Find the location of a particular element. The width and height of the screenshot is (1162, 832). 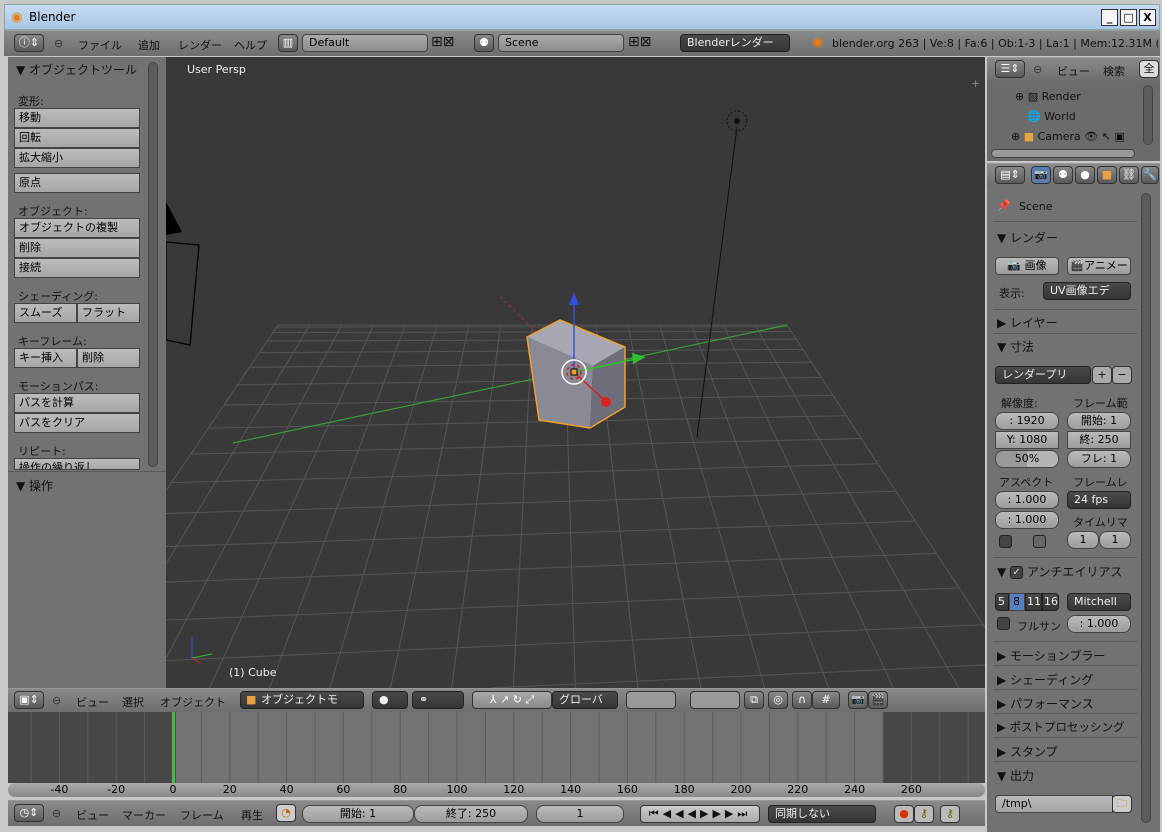

outliner-hscroll is located at coordinates (1063, 153).